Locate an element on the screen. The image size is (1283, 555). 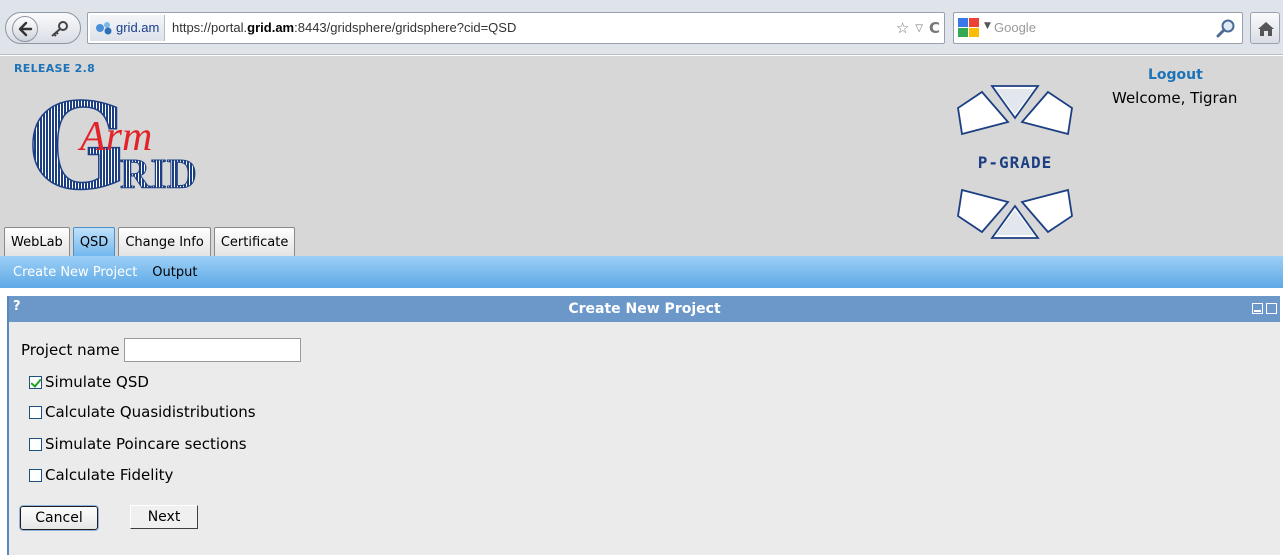
logout-link: Logout is located at coordinates (1175, 75).